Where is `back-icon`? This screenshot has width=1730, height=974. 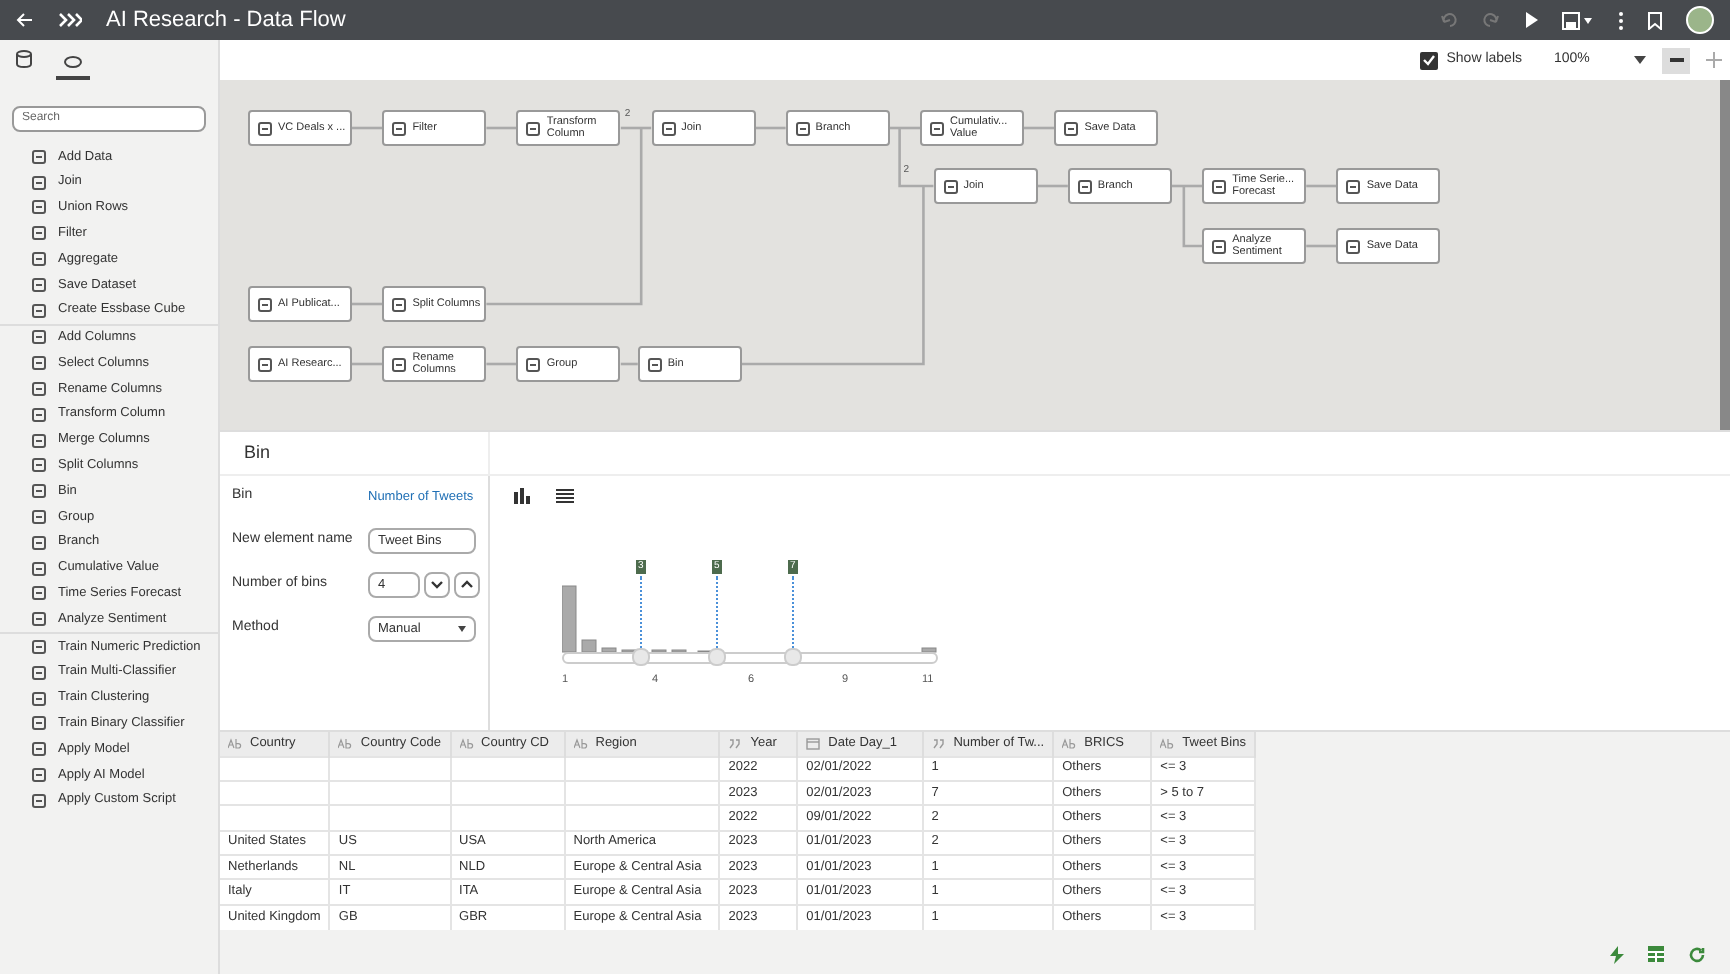
back-icon is located at coordinates (25, 20).